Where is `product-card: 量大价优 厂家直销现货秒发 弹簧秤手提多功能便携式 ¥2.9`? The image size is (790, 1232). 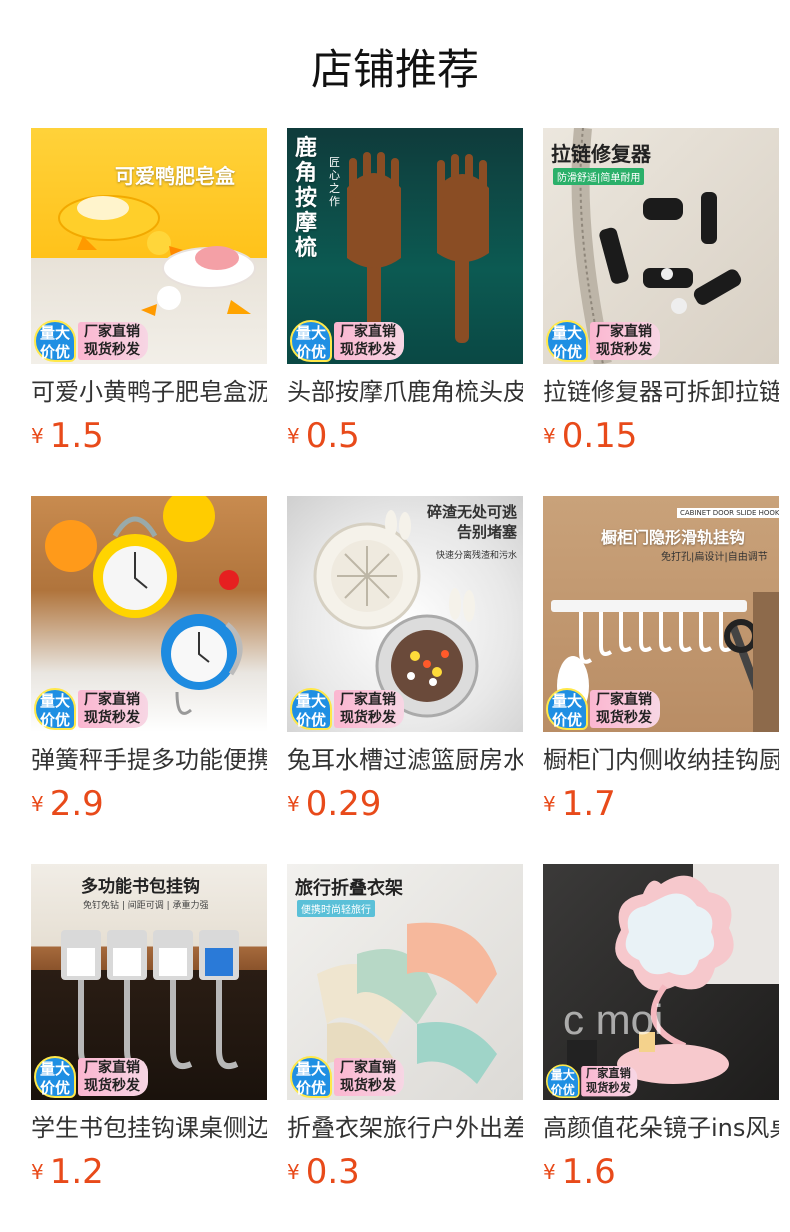 product-card: 量大价优 厂家直销现货秒发 弹簧秤手提多功能便携式 ¥2.9 is located at coordinates (149, 680).